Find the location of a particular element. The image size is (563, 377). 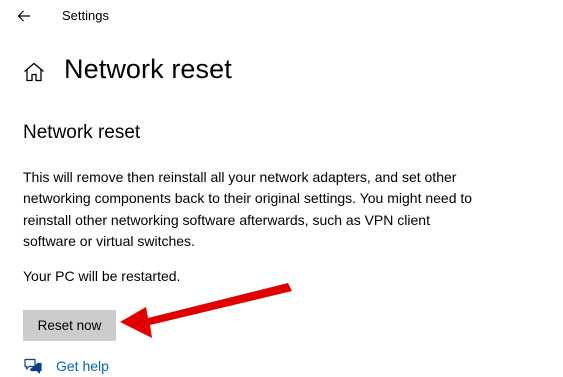

window-title: Settings is located at coordinates (85, 15).